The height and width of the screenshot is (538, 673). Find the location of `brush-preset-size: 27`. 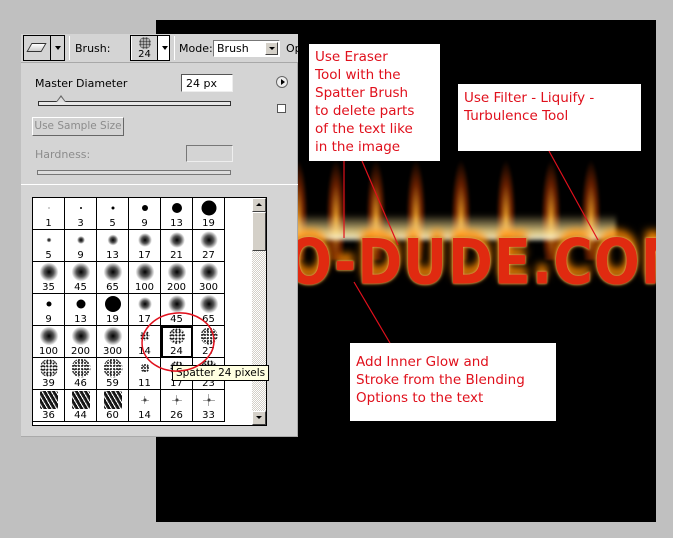

brush-preset-size: 27 is located at coordinates (208, 351).